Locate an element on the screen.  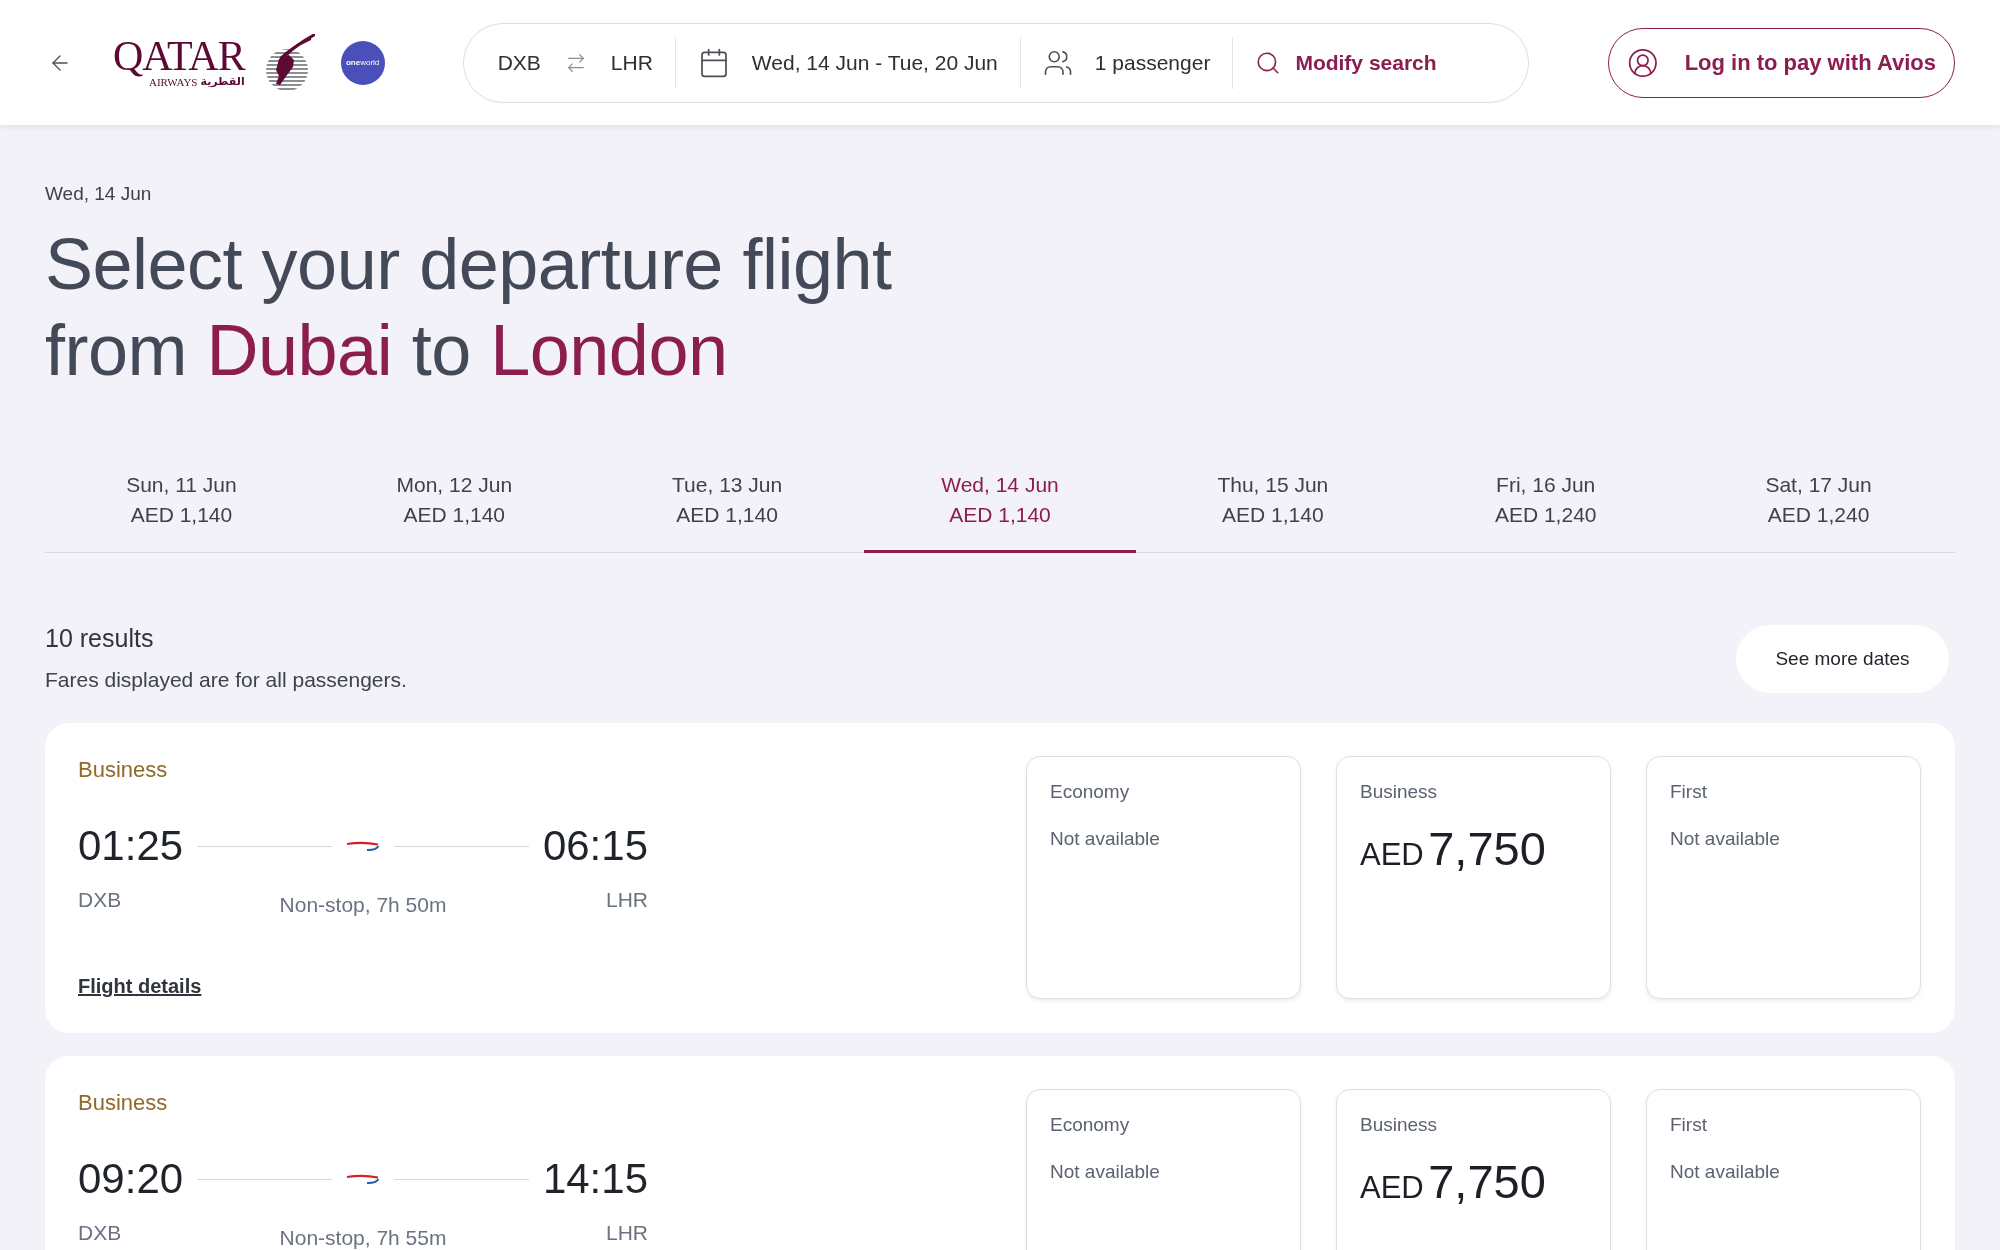
page-title: Select your departure flight from Dubai to London is located at coordinates (468, 307).